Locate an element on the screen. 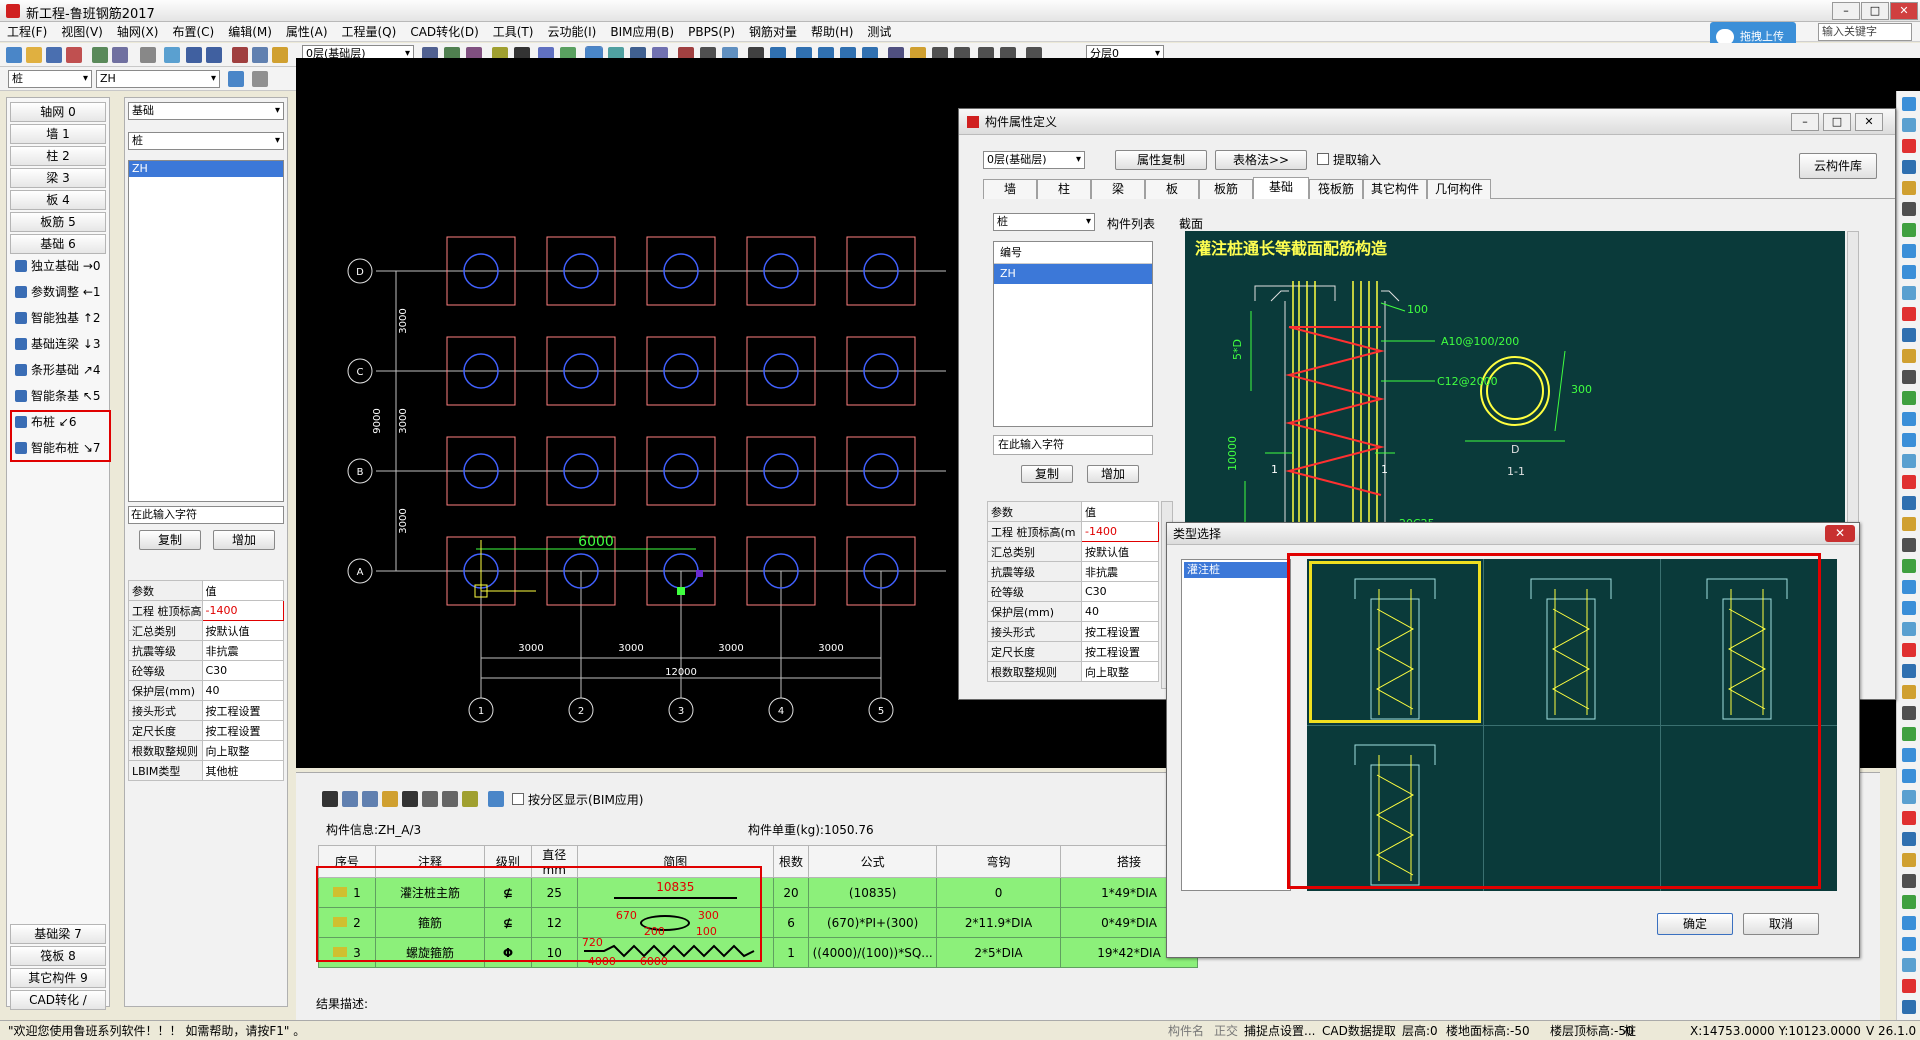  tab-slab-rebar: 板筋 is located at coordinates (1226, 189).